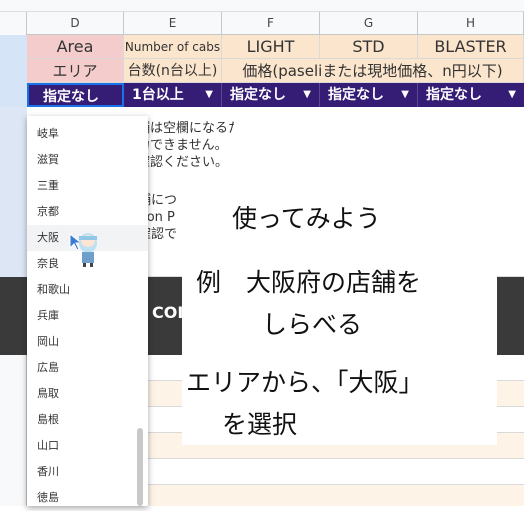  I want to click on dropdown-option: 岐阜, so click(87, 134).